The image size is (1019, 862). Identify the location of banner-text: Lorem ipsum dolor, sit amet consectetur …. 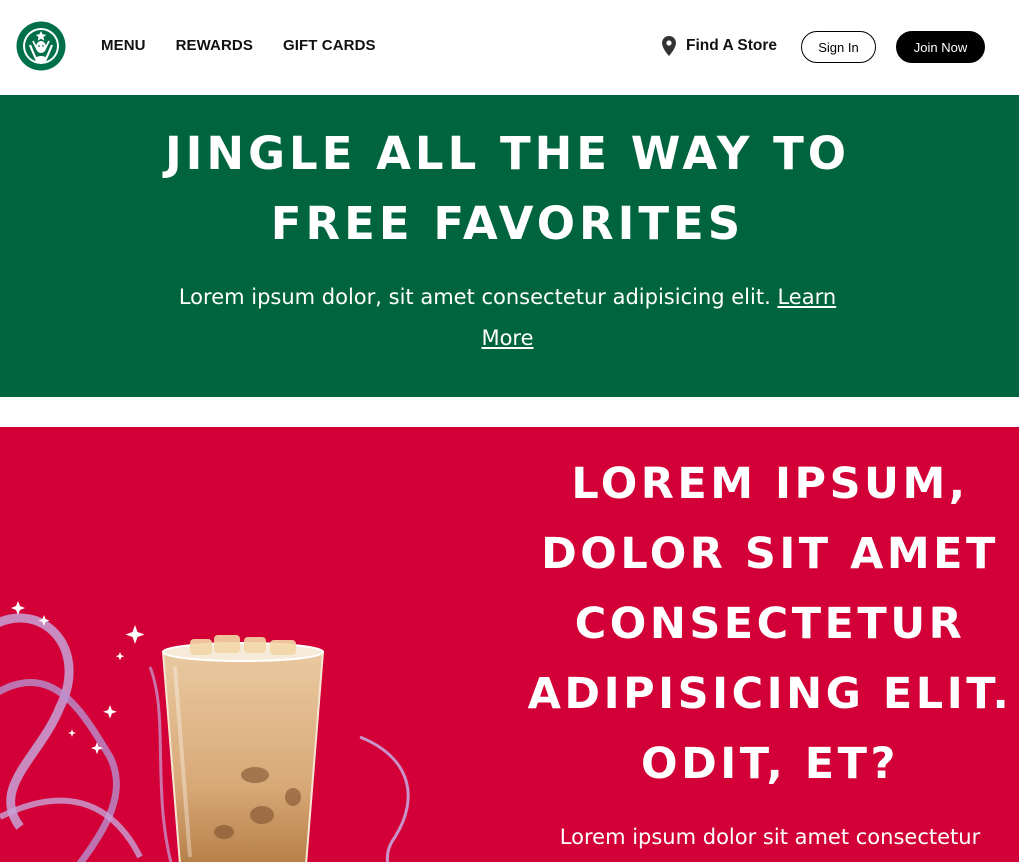
(507, 318).